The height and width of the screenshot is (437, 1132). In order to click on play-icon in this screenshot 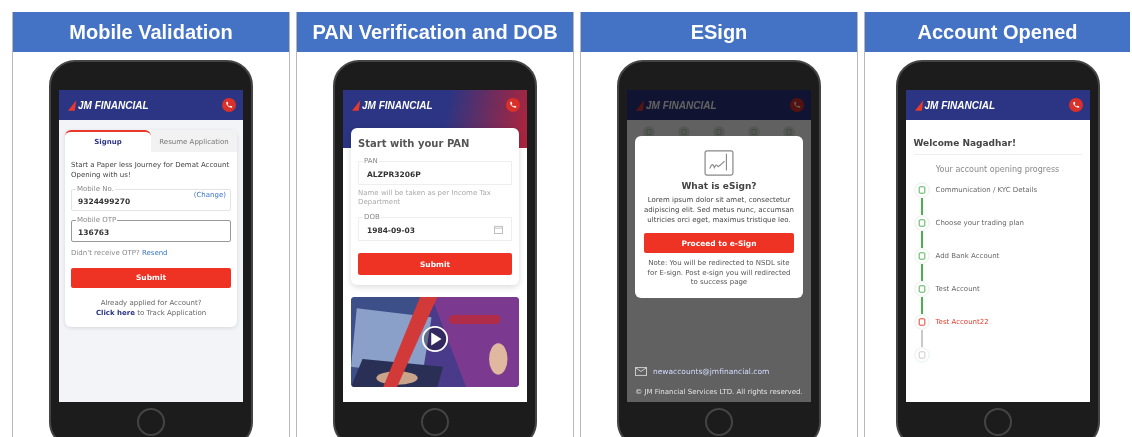, I will do `click(435, 339)`.